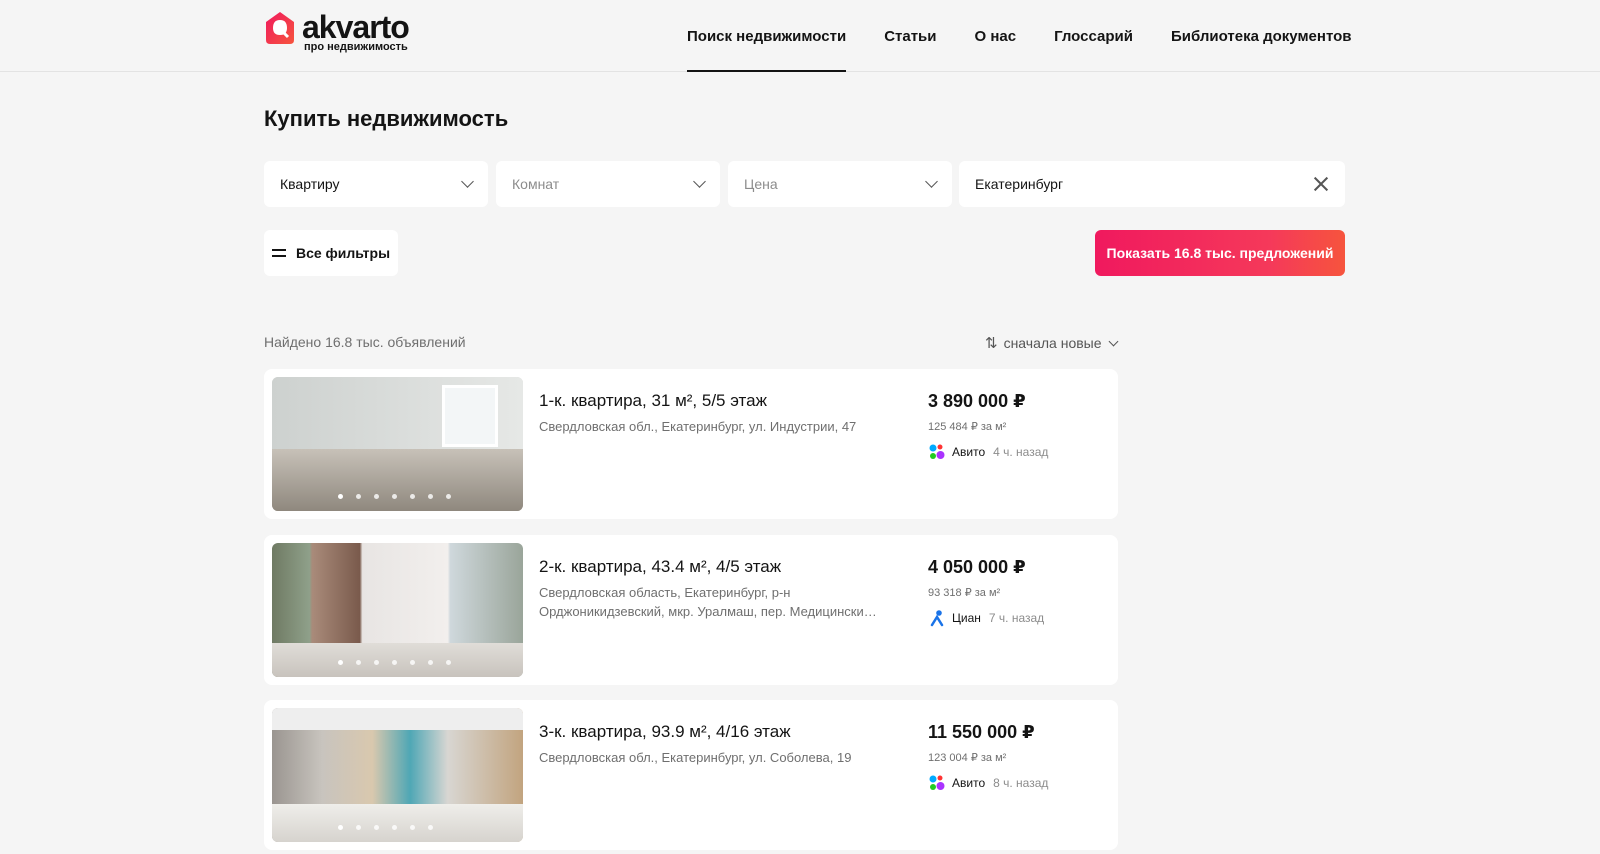 The height and width of the screenshot is (854, 1600). What do you see at coordinates (986, 618) in the screenshot?
I see `listing-source: Циан 7 ч. назад` at bounding box center [986, 618].